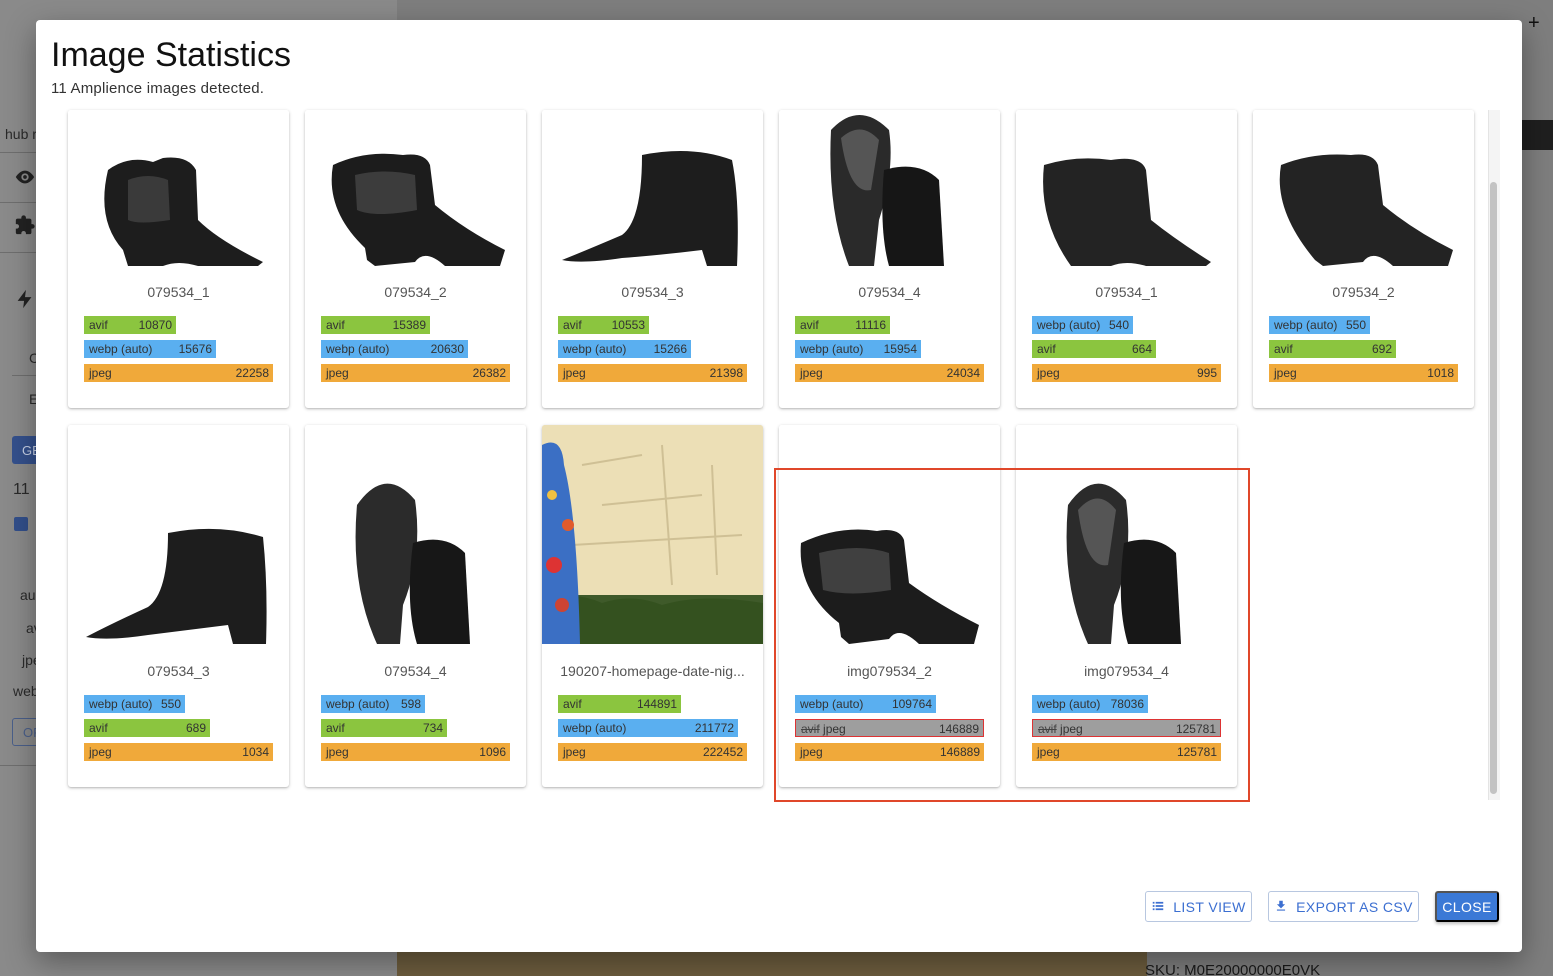  I want to click on size-bar-webp: webp (auto) 550, so click(1319, 325).